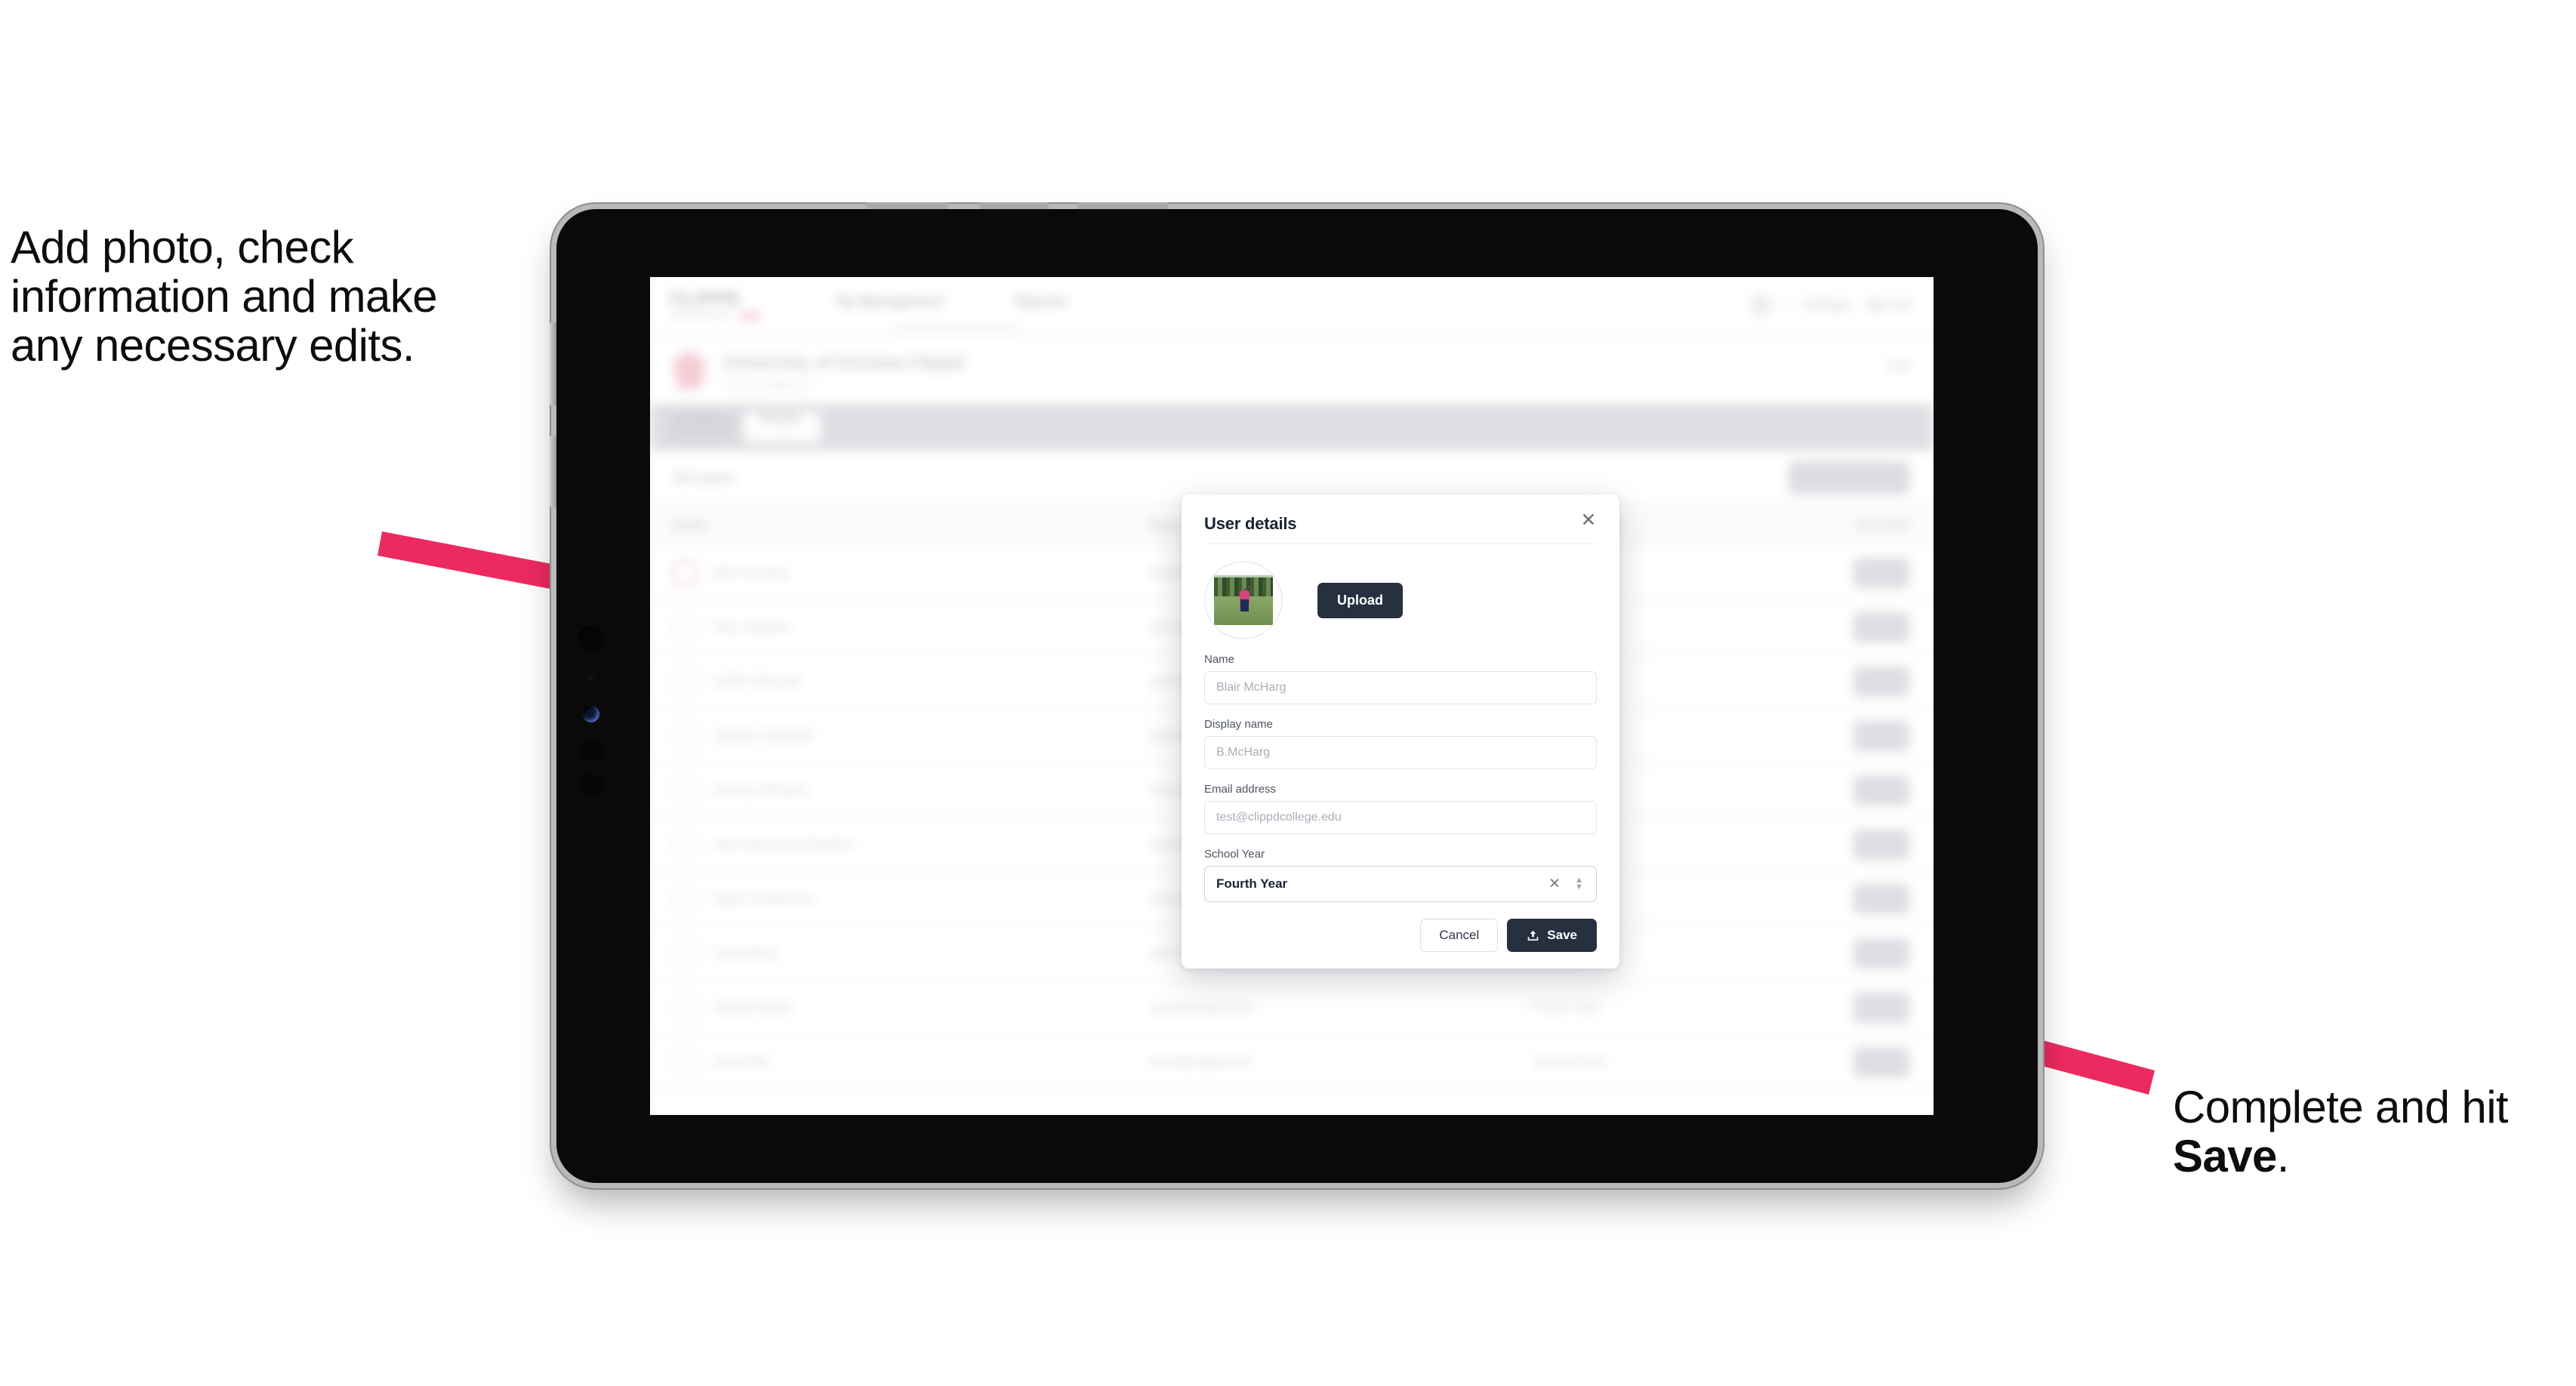  I want to click on annotation-right-suffix: ., so click(2283, 1155).